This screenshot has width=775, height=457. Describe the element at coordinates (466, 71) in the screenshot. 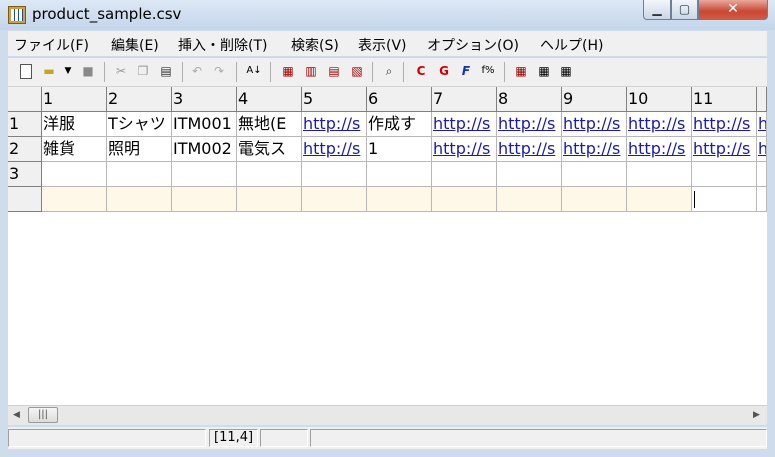

I see `function-icon: F` at that location.